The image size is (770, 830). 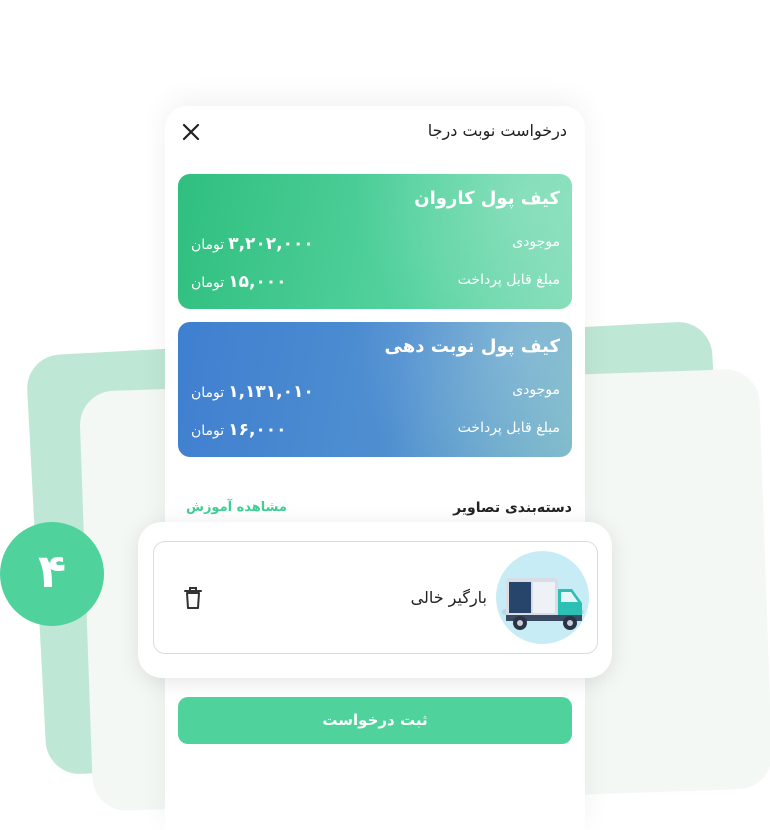 What do you see at coordinates (236, 507) in the screenshot?
I see `view-tutorial-link: مشاهده آموزش` at bounding box center [236, 507].